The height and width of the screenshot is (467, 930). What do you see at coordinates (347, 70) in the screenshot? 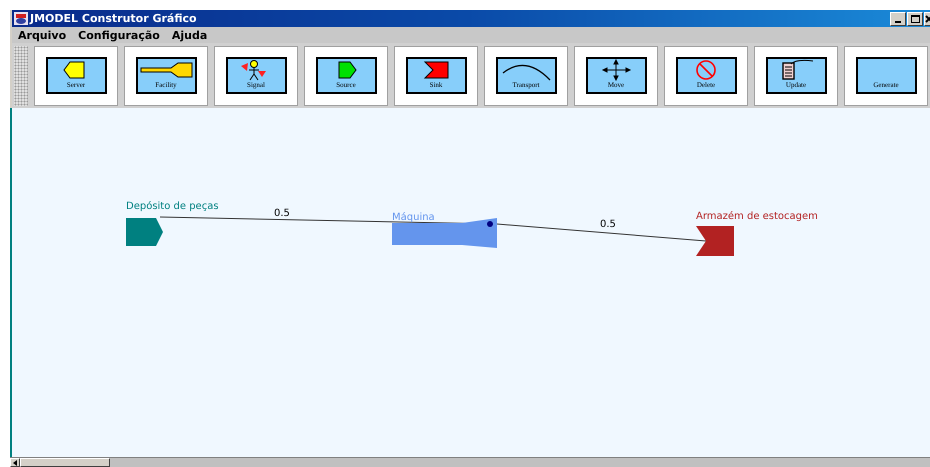
I see `arrow-shape-icon` at bounding box center [347, 70].